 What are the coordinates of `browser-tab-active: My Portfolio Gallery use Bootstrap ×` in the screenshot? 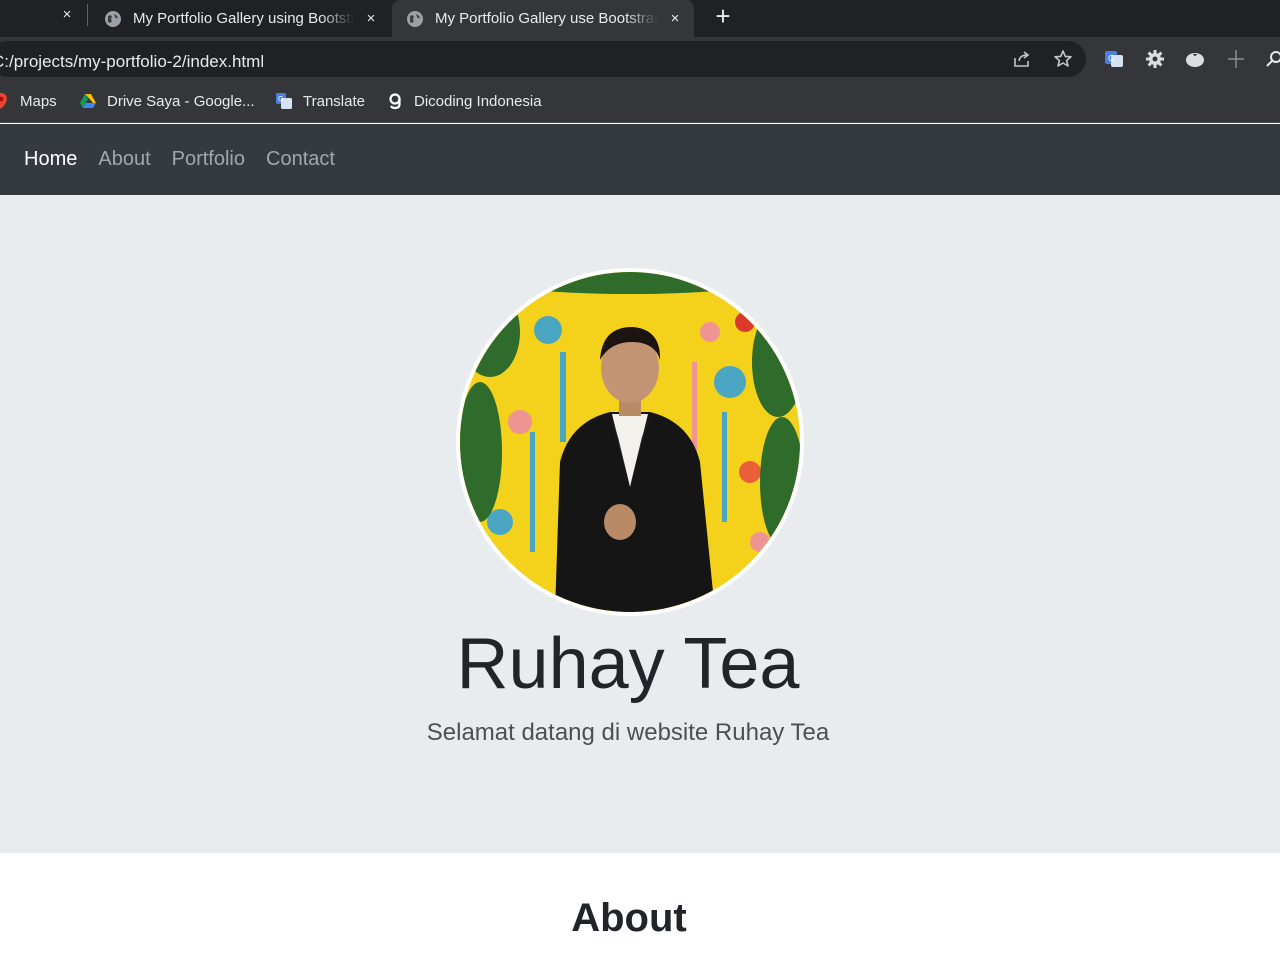 It's located at (543, 18).